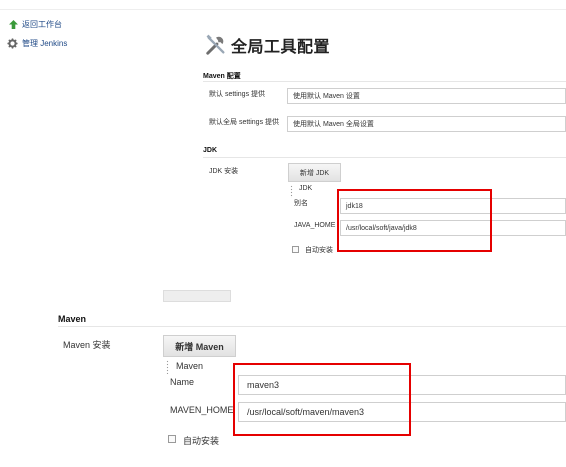  Describe the element at coordinates (283, 9) in the screenshot. I see `top-divider` at that location.